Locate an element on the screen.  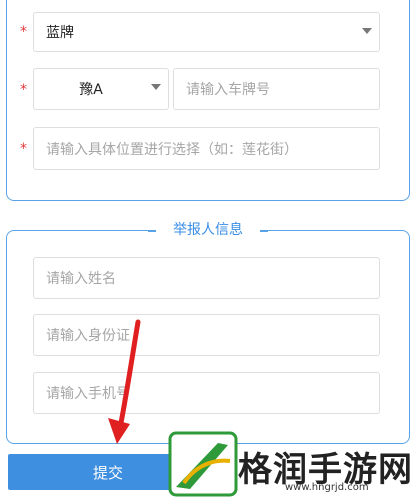
name-placeholder: 请输入姓名 is located at coordinates (81, 279).